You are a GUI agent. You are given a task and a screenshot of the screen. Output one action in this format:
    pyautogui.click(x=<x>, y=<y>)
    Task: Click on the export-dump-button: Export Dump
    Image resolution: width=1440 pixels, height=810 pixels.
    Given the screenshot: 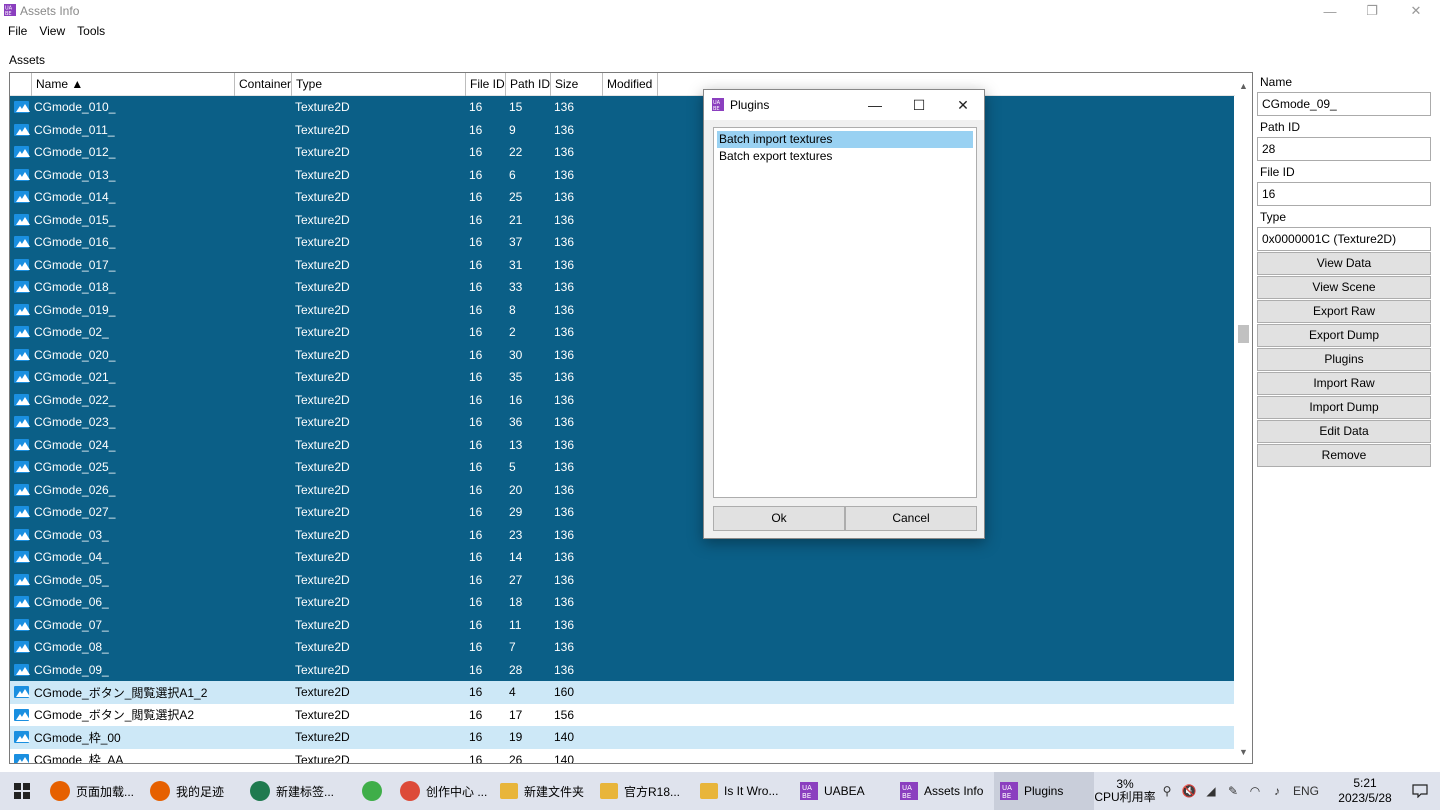 What is the action you would take?
    pyautogui.click(x=1344, y=335)
    